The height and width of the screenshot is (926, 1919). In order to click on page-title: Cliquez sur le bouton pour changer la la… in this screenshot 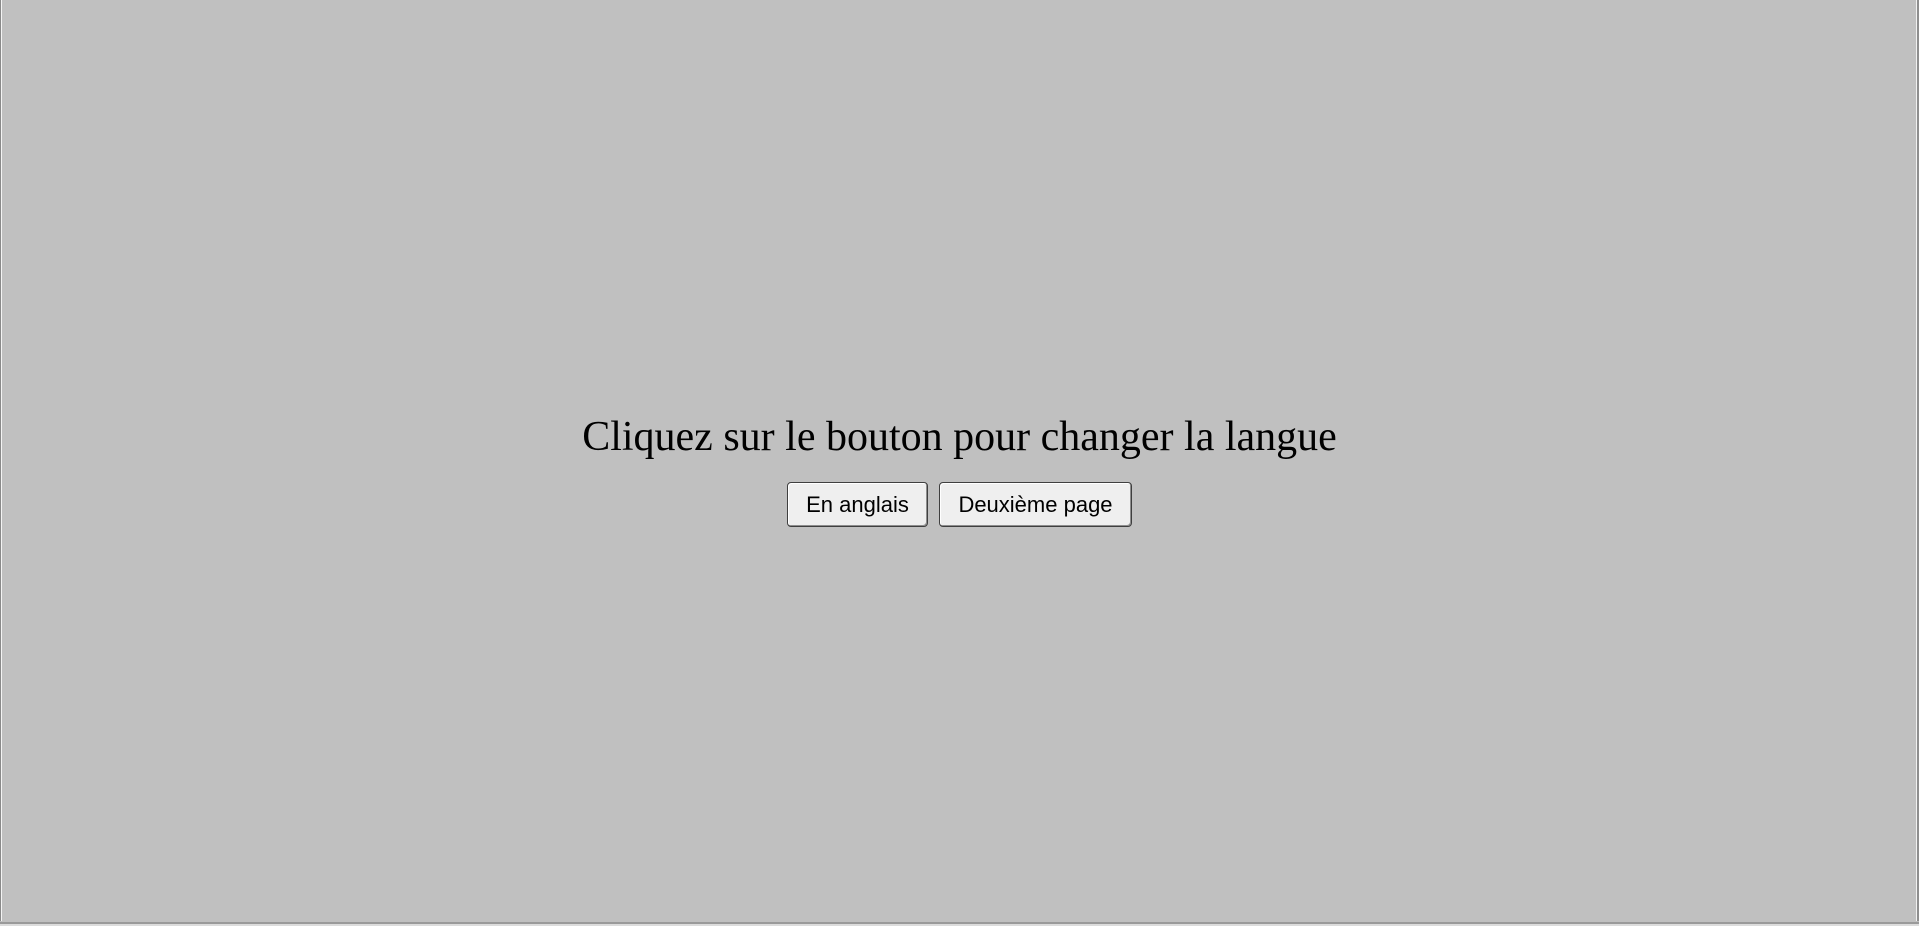, I will do `click(959, 437)`.